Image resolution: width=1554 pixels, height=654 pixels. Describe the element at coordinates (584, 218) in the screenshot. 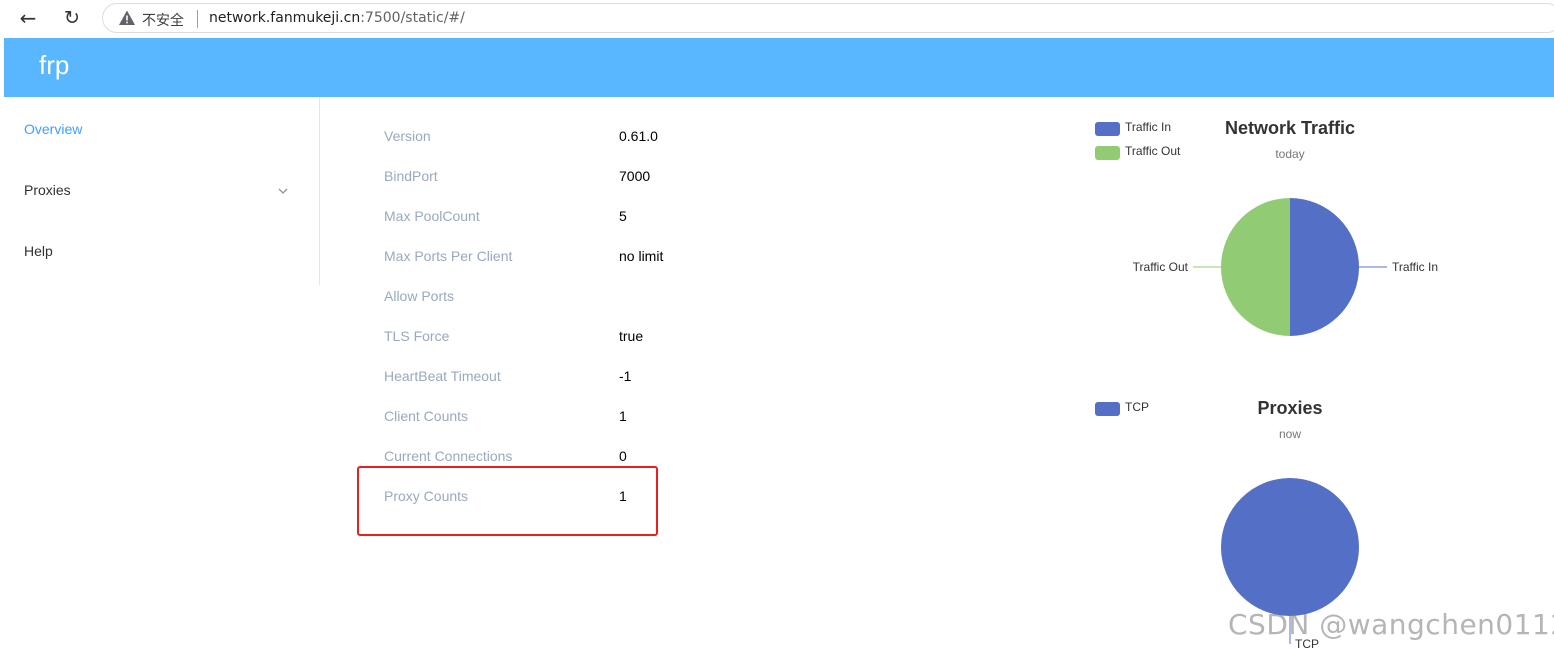

I see `info-row-max-pool-count: Max PoolCount 5` at that location.